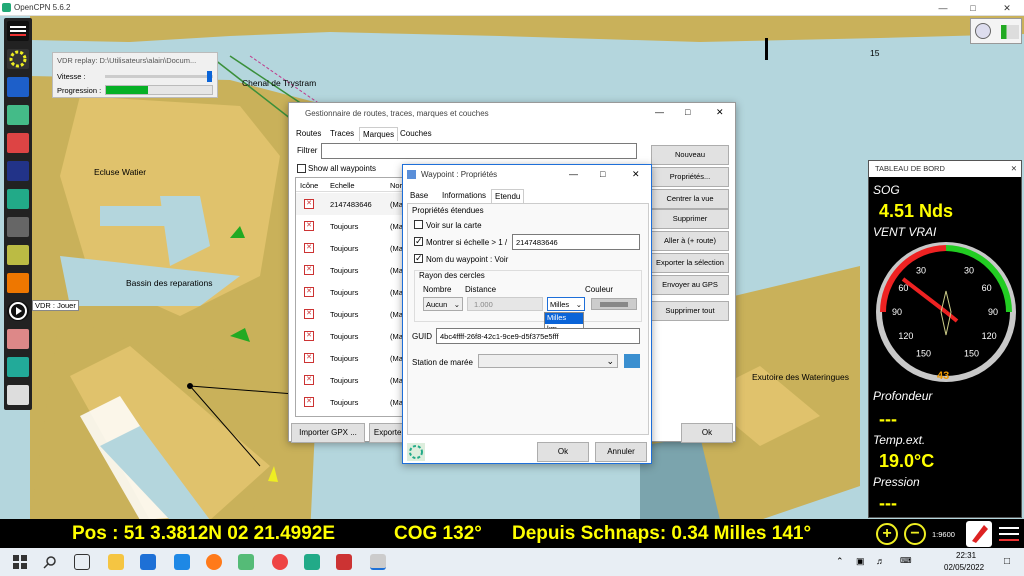 Image resolution: width=1024 pixels, height=576 pixels. I want to click on log-book-icon, so click(18, 395).